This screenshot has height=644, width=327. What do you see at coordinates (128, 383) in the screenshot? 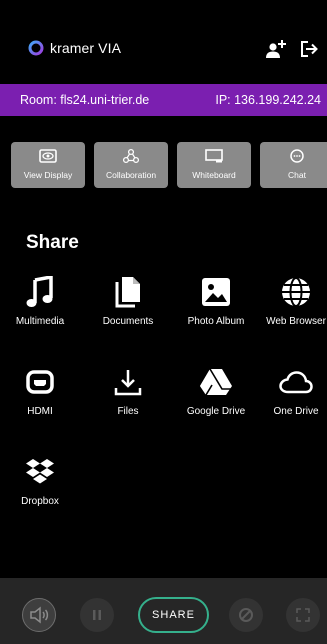
I see `download-icon` at bounding box center [128, 383].